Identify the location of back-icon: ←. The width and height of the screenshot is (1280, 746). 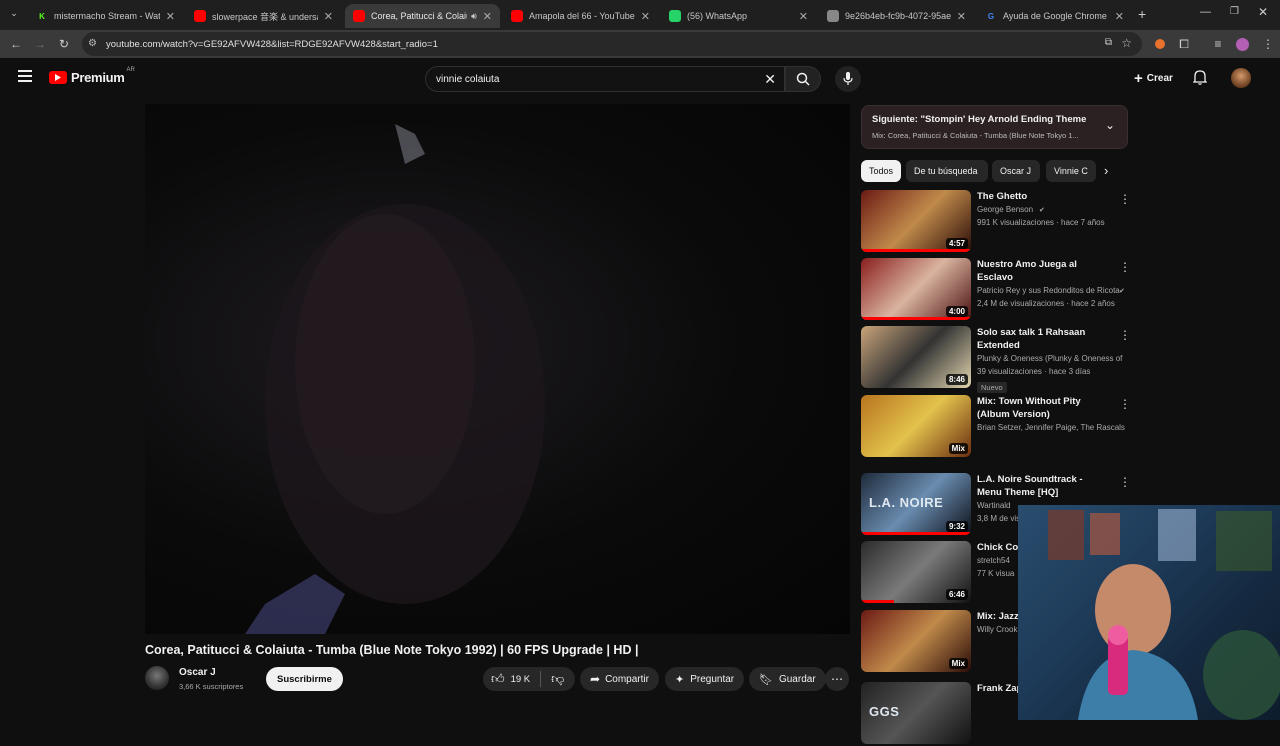
(16, 44).